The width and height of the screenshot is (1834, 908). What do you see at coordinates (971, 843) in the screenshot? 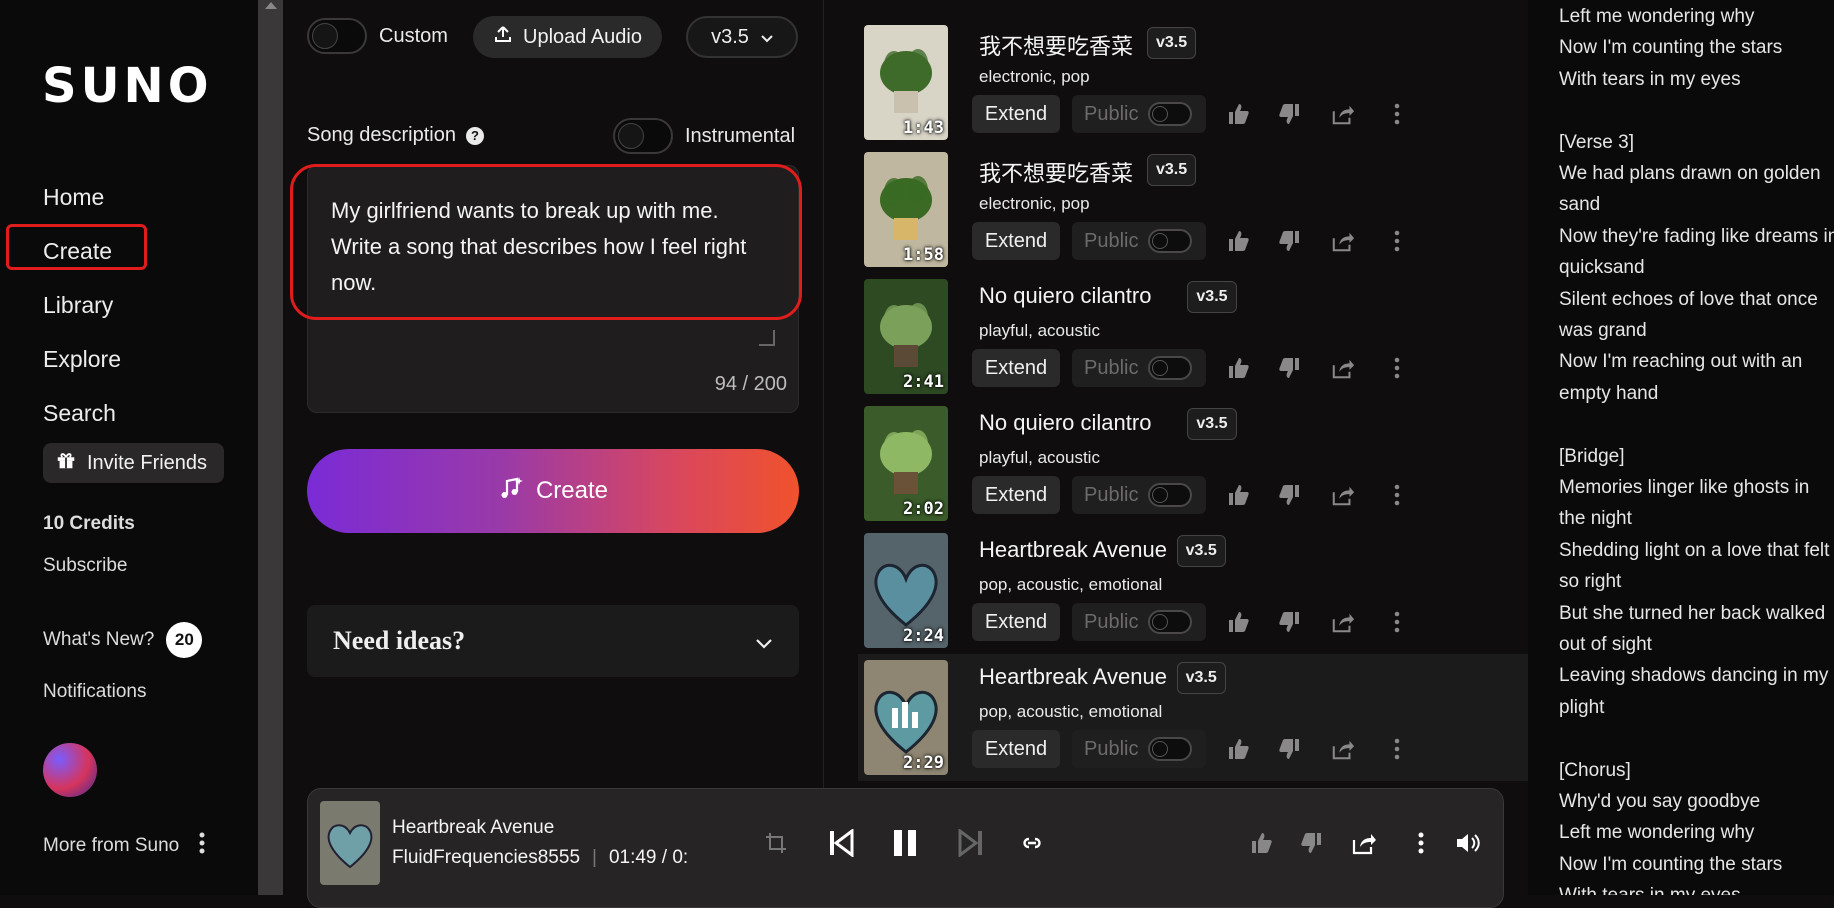
I see `skip-next-icon` at bounding box center [971, 843].